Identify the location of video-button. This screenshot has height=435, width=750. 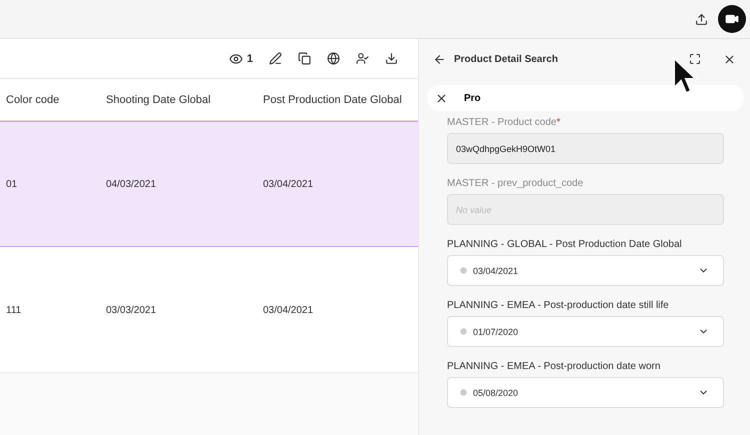
(732, 19).